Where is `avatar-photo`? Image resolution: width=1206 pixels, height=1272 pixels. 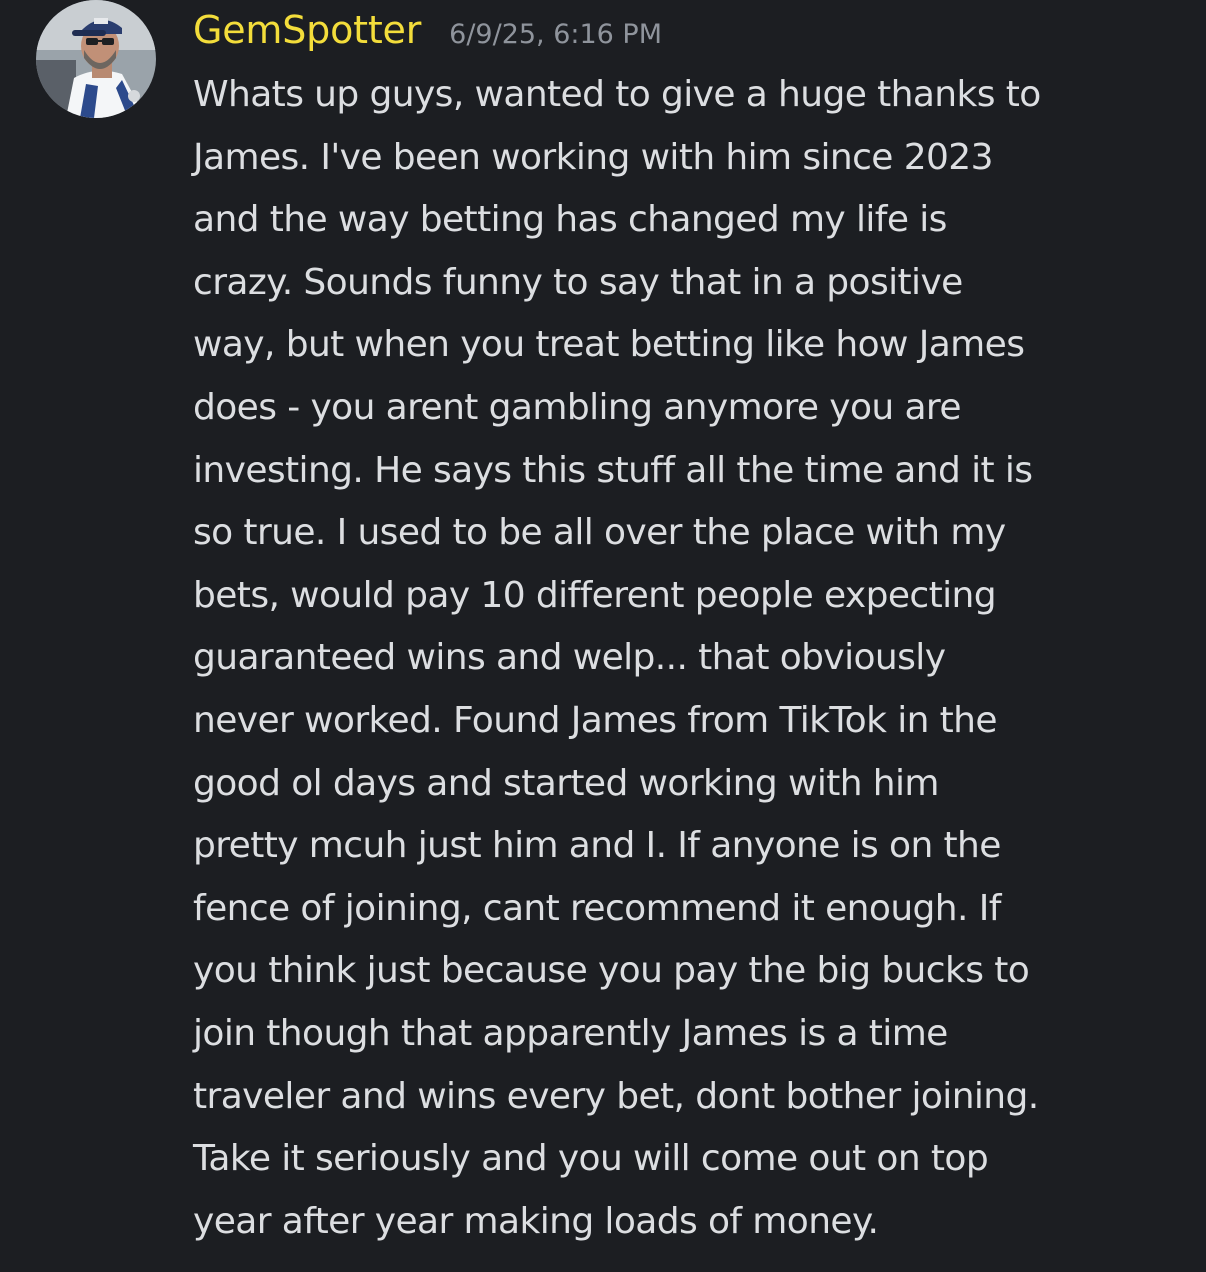
avatar-photo is located at coordinates (96, 59).